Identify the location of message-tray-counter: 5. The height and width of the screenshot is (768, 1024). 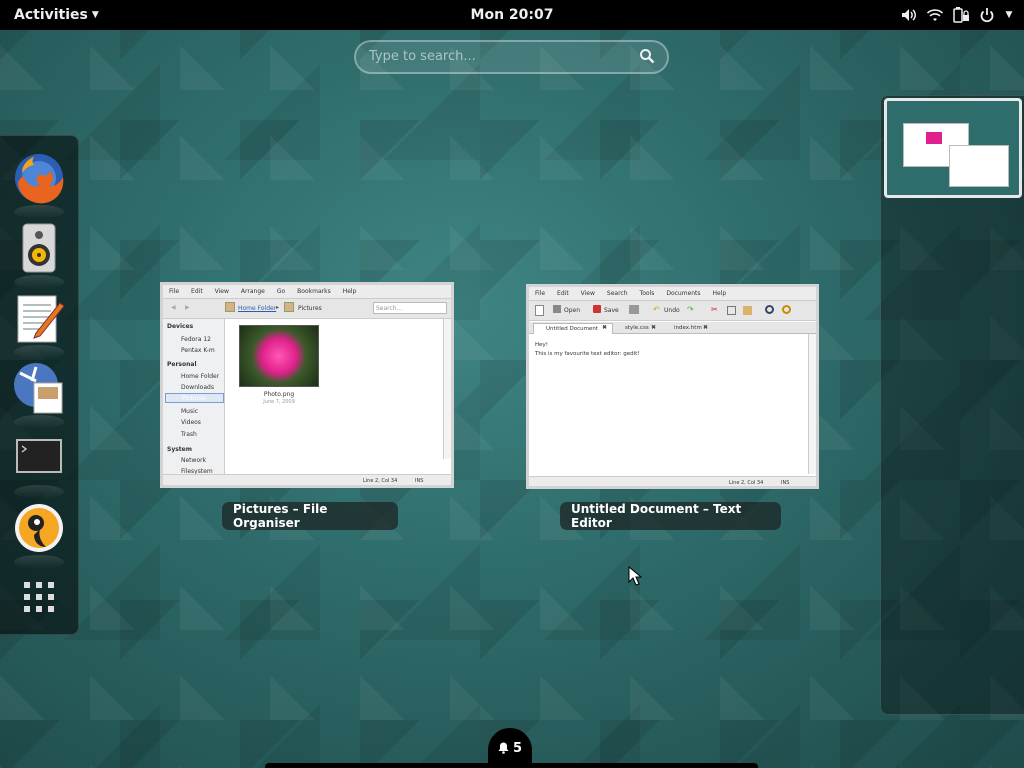
(510, 748).